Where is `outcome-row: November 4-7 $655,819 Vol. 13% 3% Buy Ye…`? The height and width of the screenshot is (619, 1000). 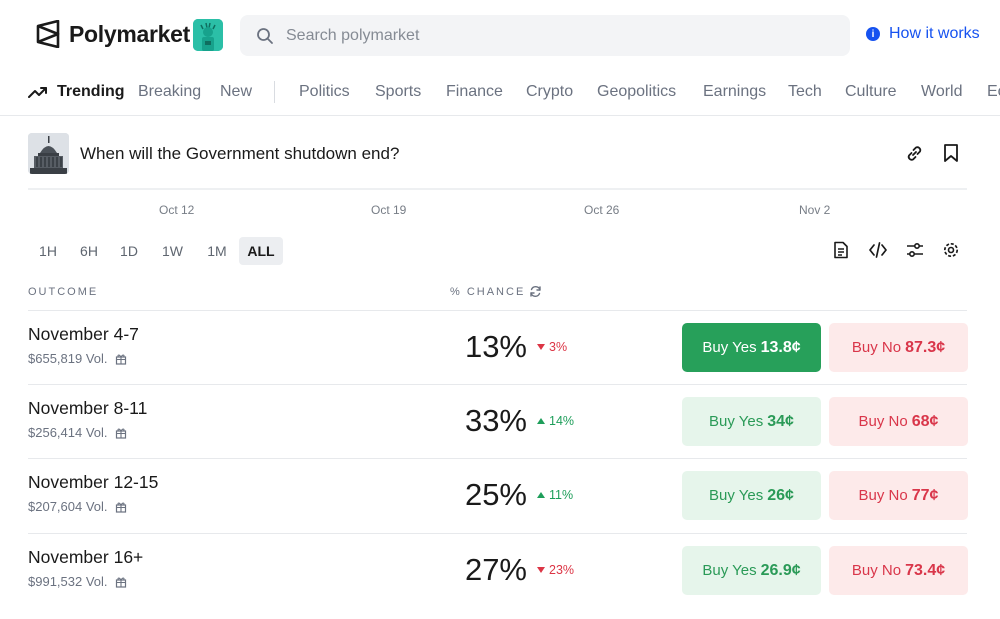
outcome-row: November 4-7 $655,819 Vol. 13% 3% Buy Ye… is located at coordinates (500, 347).